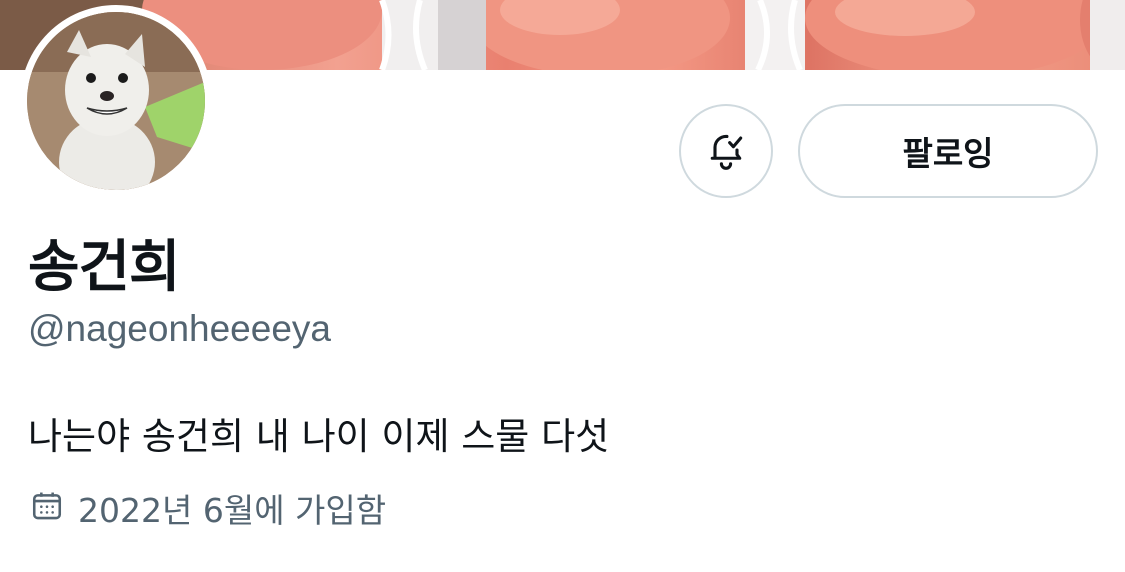  I want to click on avatar-image, so click(116, 101).